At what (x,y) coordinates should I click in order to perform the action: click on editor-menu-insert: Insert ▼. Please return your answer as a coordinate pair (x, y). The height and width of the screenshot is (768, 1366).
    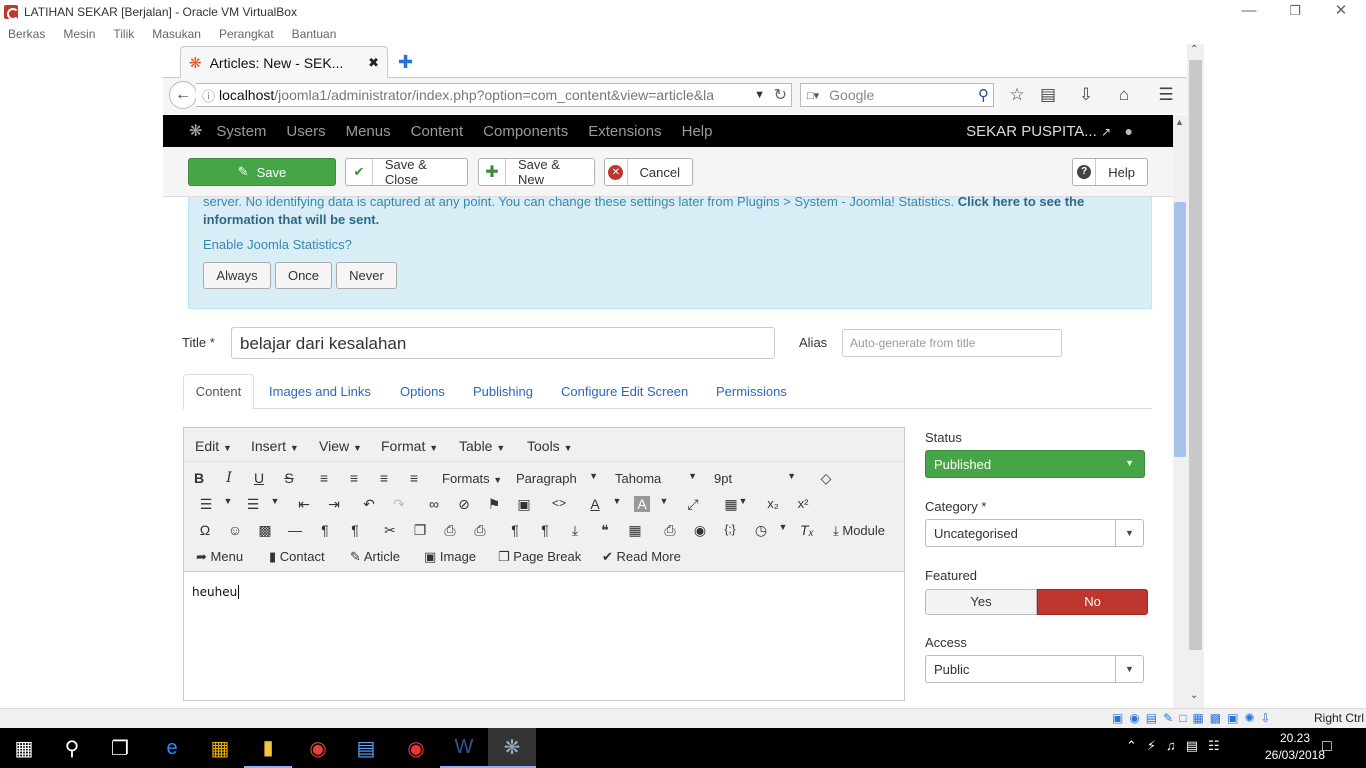
    Looking at the image, I should click on (275, 446).